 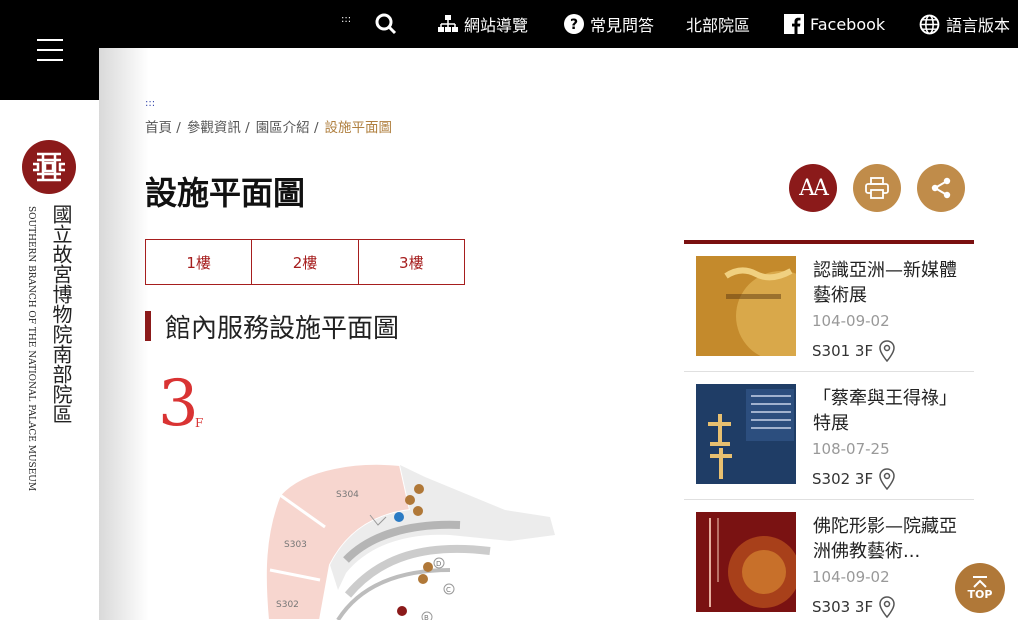 I want to click on map-label-s304: S304, so click(x=347, y=495).